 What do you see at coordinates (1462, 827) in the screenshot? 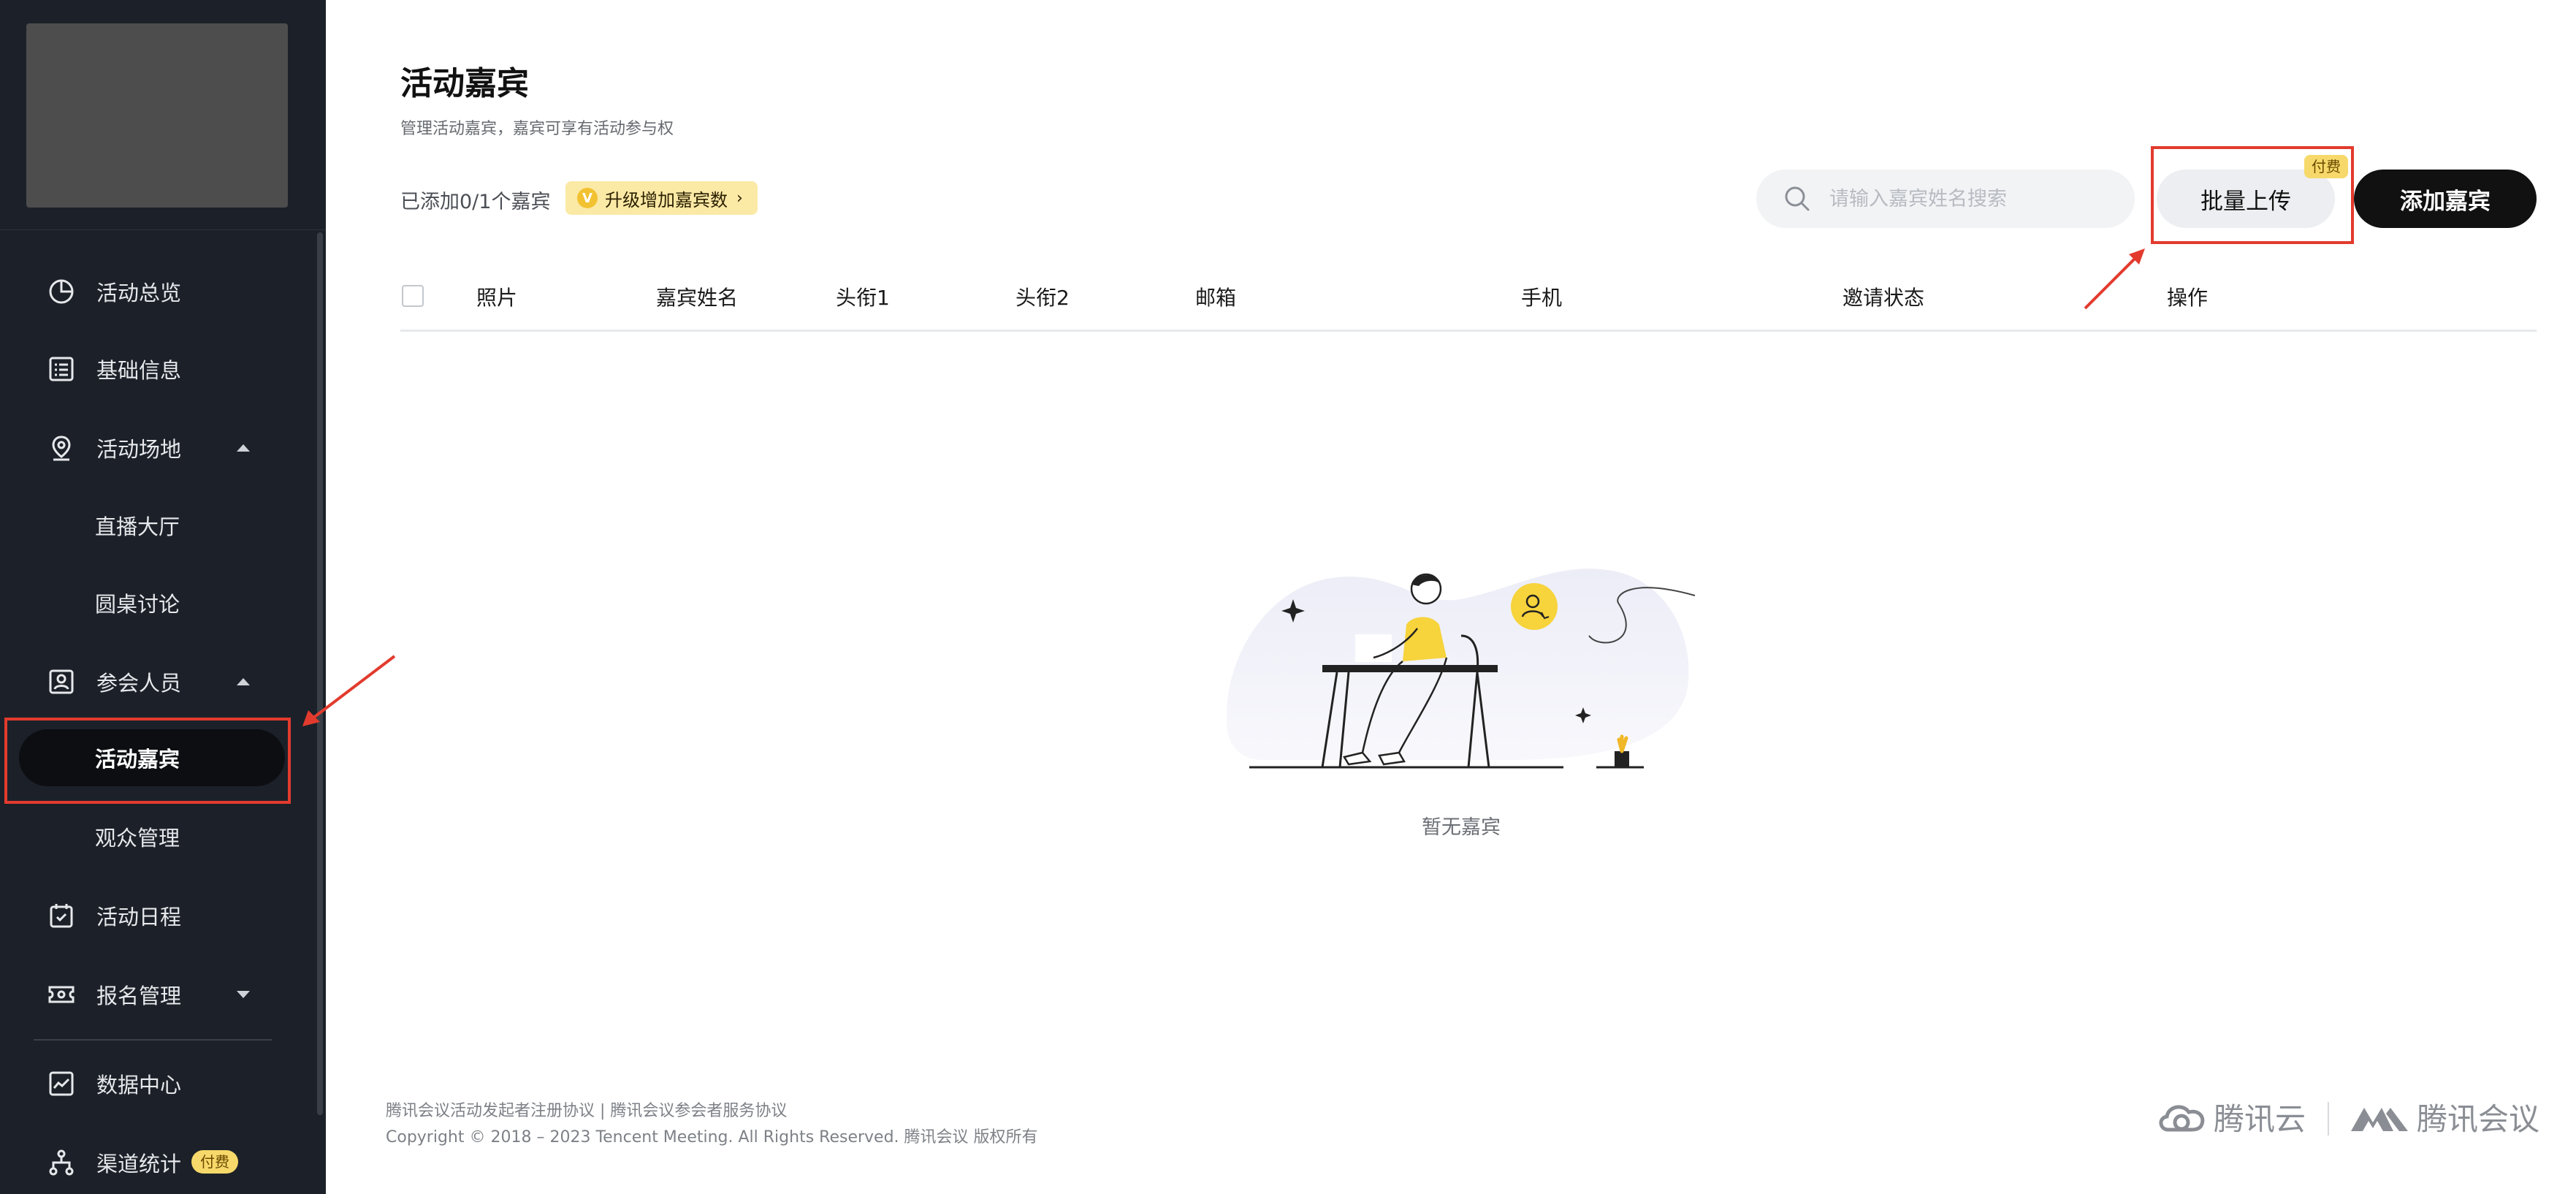
I see `empty-state-text: 暂无嘉宾` at bounding box center [1462, 827].